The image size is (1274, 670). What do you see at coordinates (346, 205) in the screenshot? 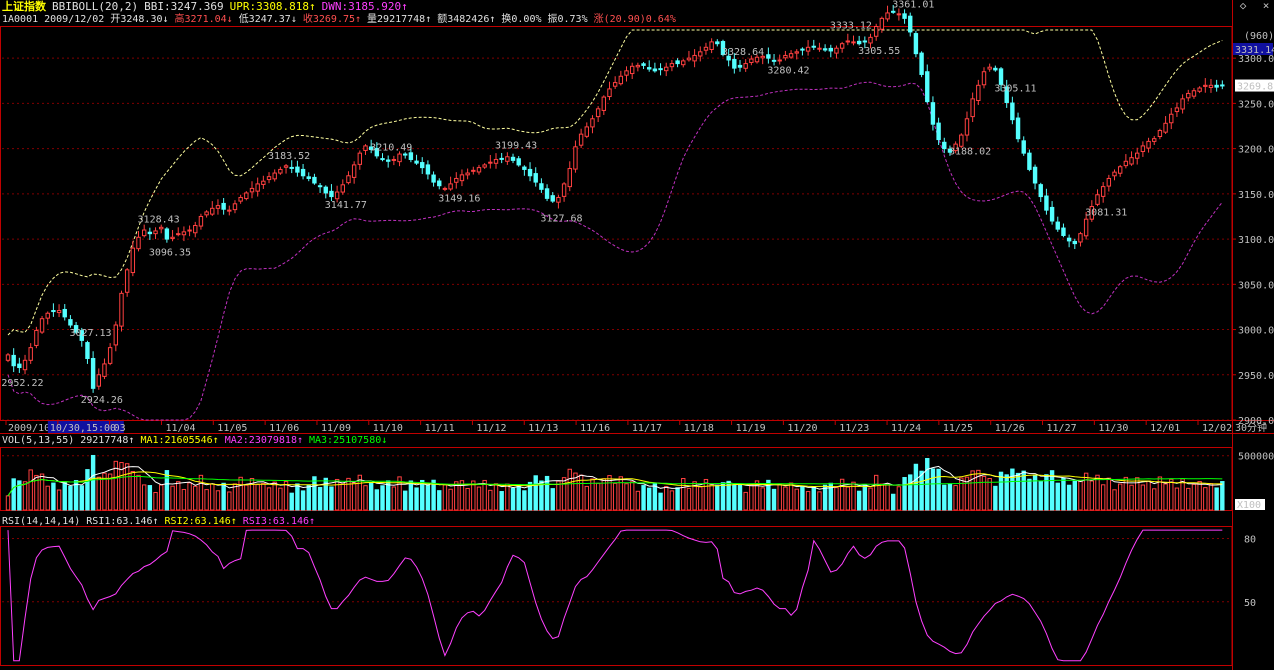
I see `low-annotation: 3141.77` at bounding box center [346, 205].